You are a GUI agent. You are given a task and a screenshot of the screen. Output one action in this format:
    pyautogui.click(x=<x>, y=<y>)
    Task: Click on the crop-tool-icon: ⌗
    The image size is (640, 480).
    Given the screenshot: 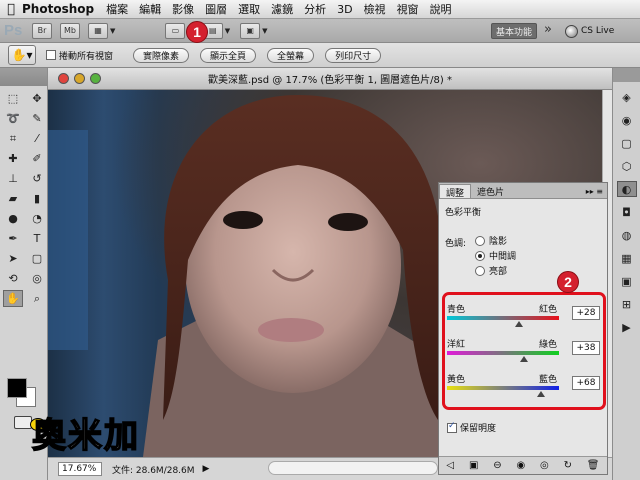 What is the action you would take?
    pyautogui.click(x=13, y=138)
    